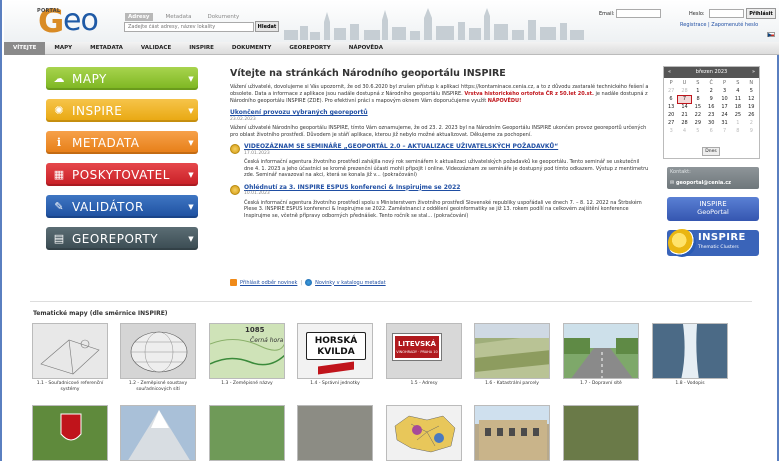 This screenshot has width=779, height=461. I want to click on rss-subscribe-link: Přihlásit odběr novinek, so click(268, 283).